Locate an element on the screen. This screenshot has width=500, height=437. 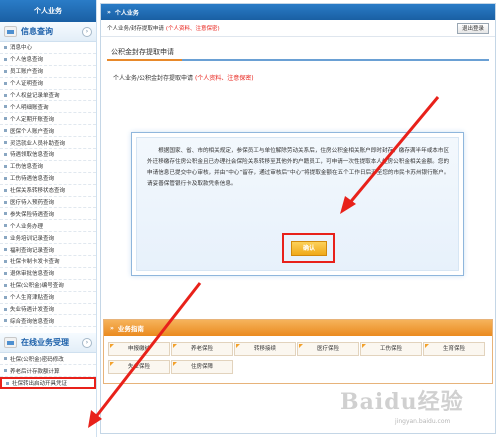
sidebar-section-title: 信息查询 is located at coordinates (37, 31).